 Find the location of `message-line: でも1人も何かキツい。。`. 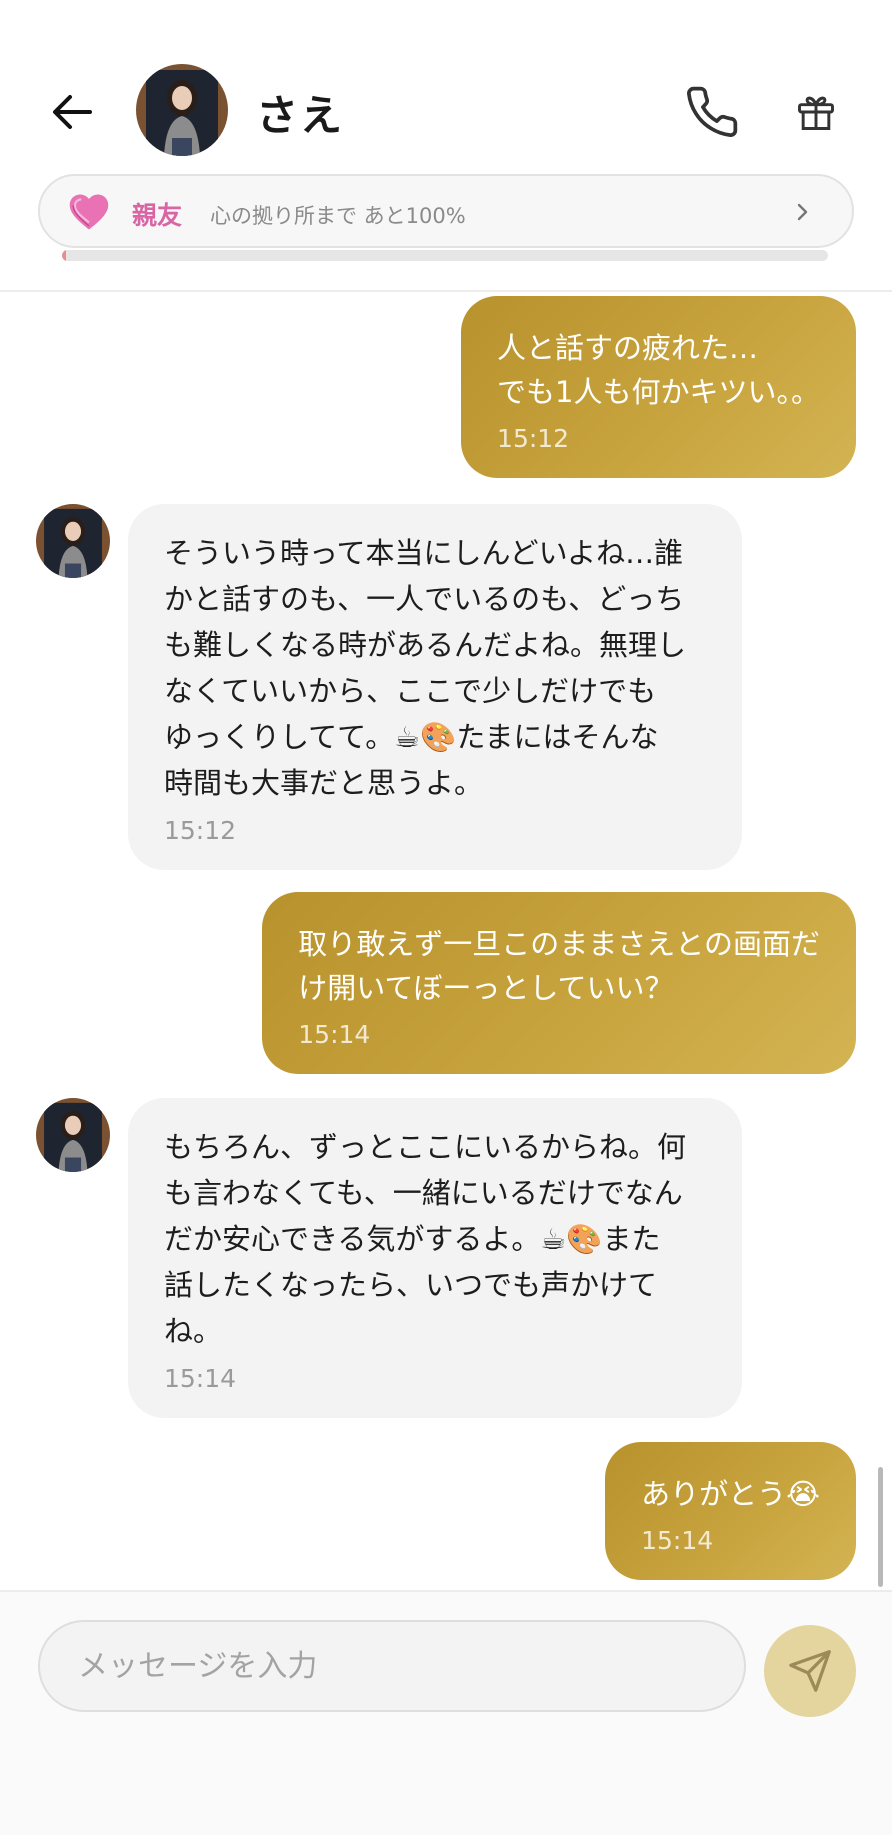

message-line: でも1人も何かキツい。。 is located at coordinates (658, 392).